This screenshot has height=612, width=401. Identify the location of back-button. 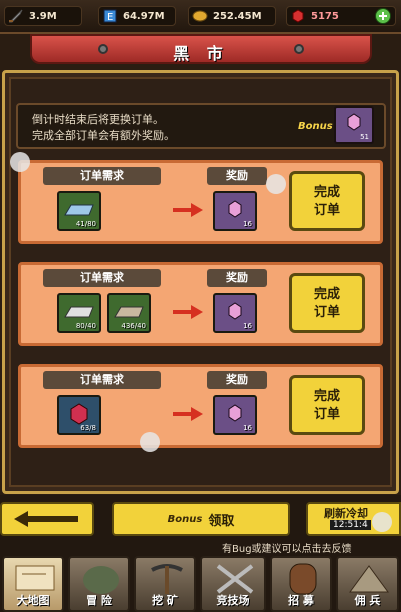
(47, 519).